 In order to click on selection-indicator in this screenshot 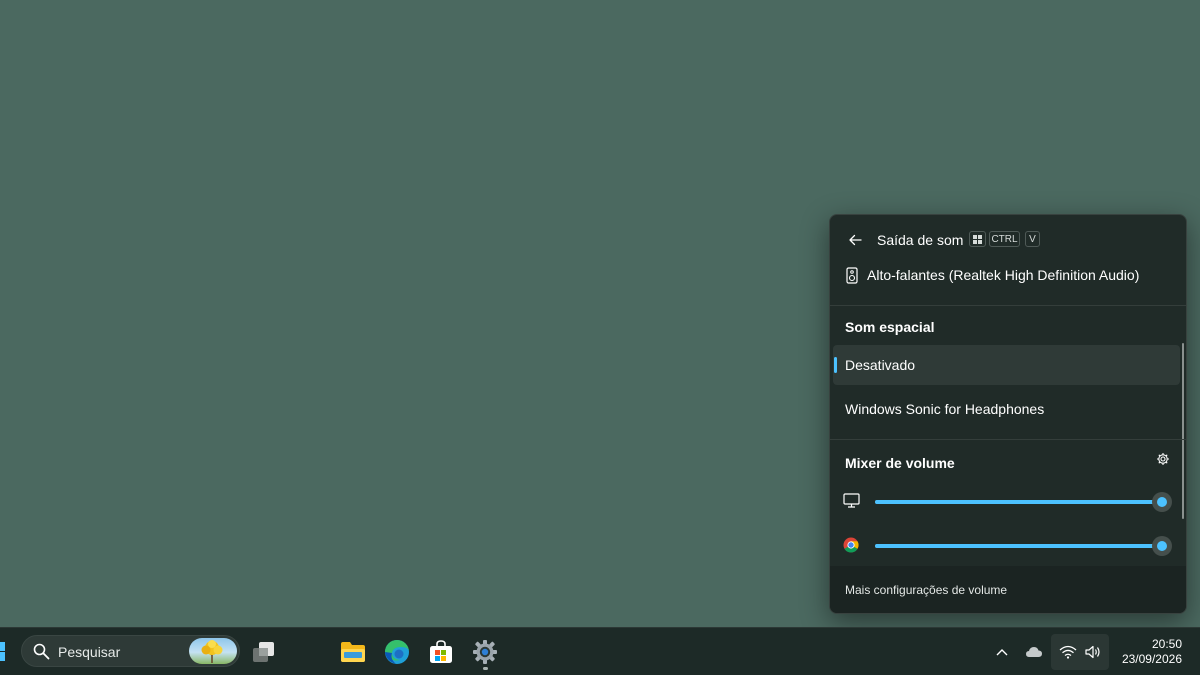, I will do `click(835, 365)`.